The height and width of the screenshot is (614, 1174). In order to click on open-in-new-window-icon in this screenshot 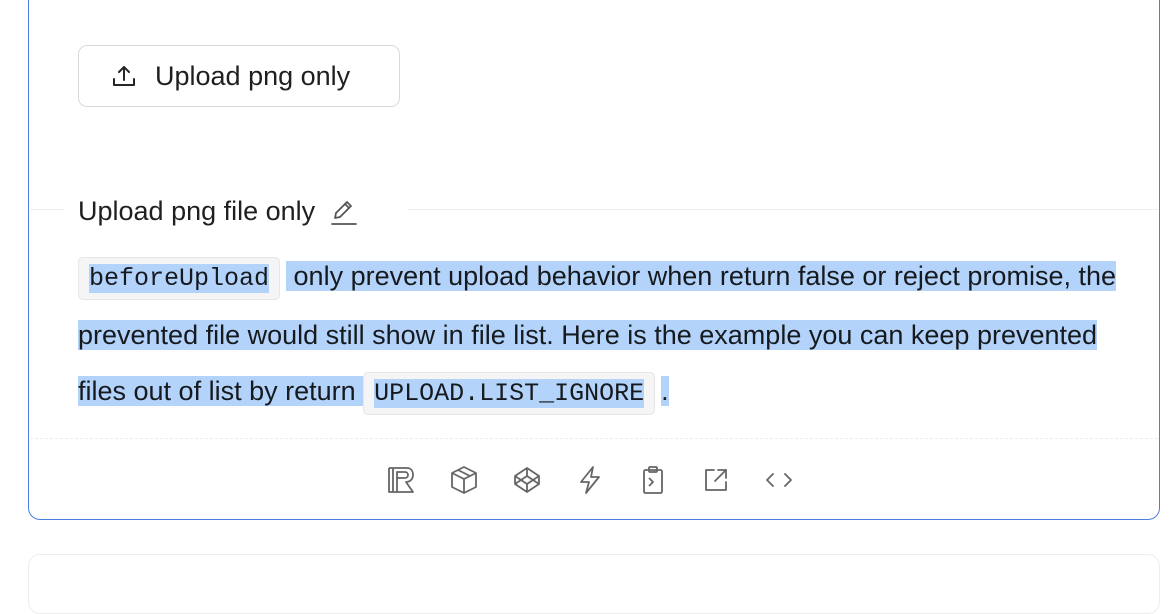, I will do `click(716, 480)`.